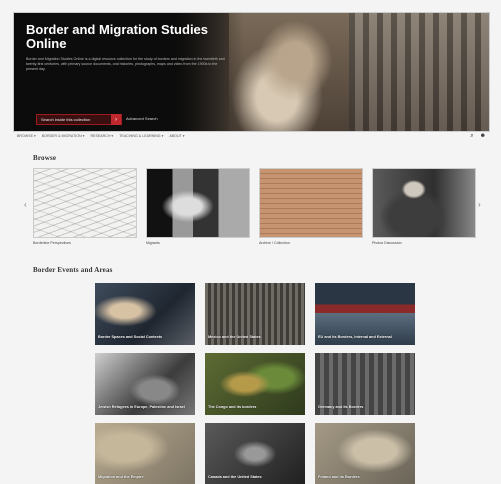 The image size is (501, 484). I want to click on event-tile: The Congo and its borders, so click(255, 384).